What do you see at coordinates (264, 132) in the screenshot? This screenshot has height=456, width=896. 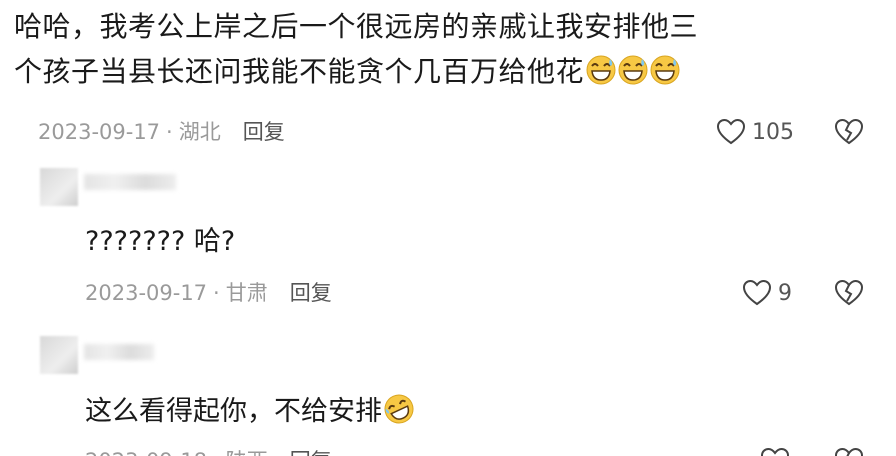 I see `comment-1-reply-button: 回复` at bounding box center [264, 132].